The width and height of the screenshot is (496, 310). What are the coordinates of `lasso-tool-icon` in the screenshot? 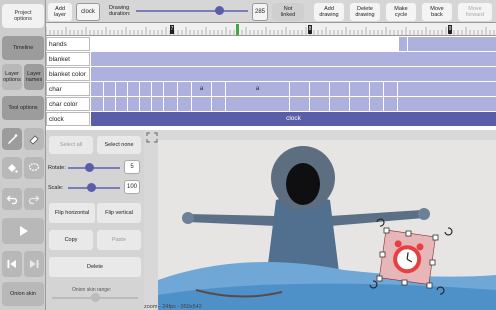 It's located at (34, 168).